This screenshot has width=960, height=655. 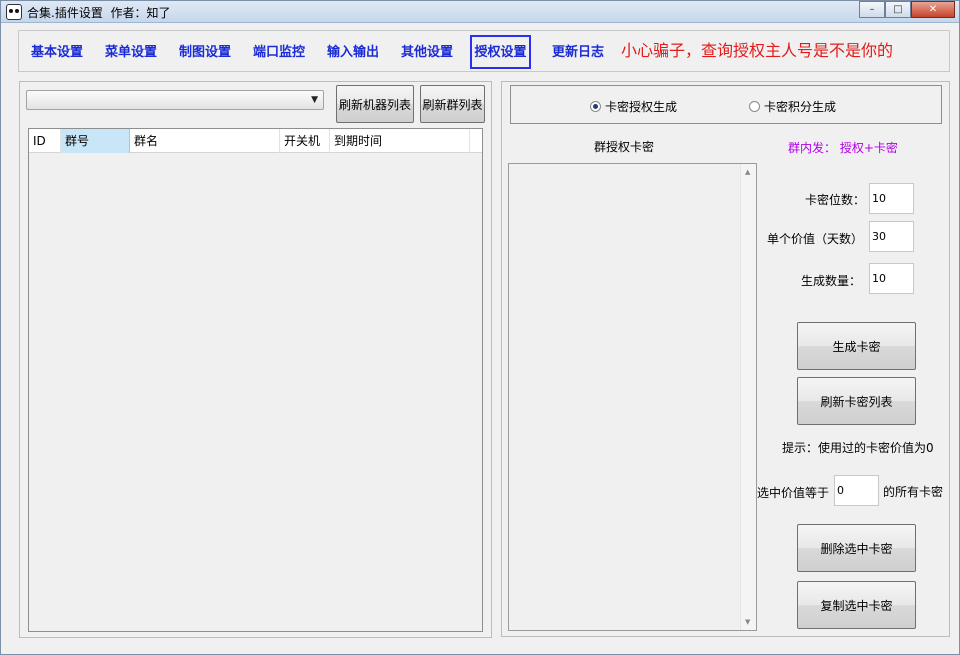 What do you see at coordinates (747, 622) in the screenshot?
I see `scroll-down-icon: ▼` at bounding box center [747, 622].